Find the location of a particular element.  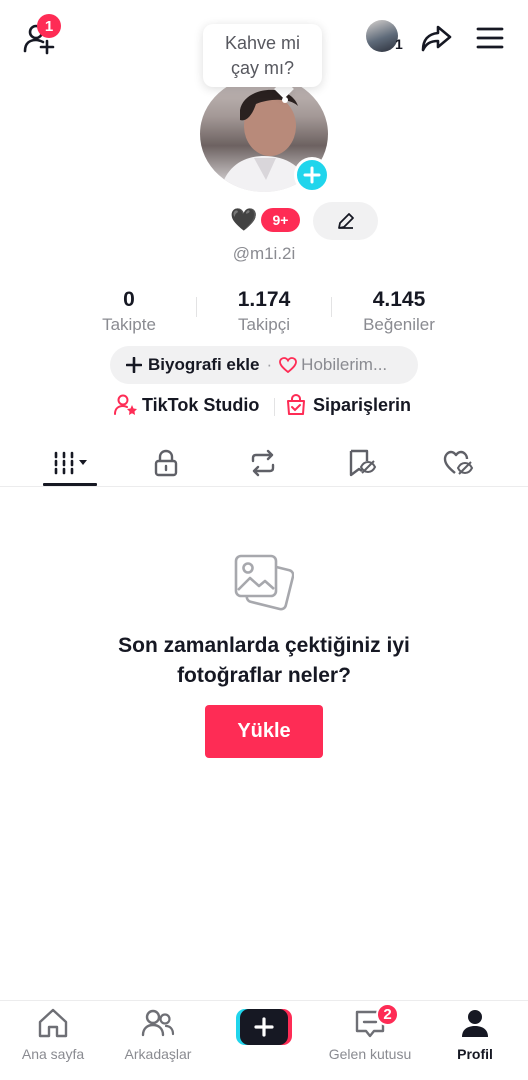

pencil-icon is located at coordinates (345, 221).